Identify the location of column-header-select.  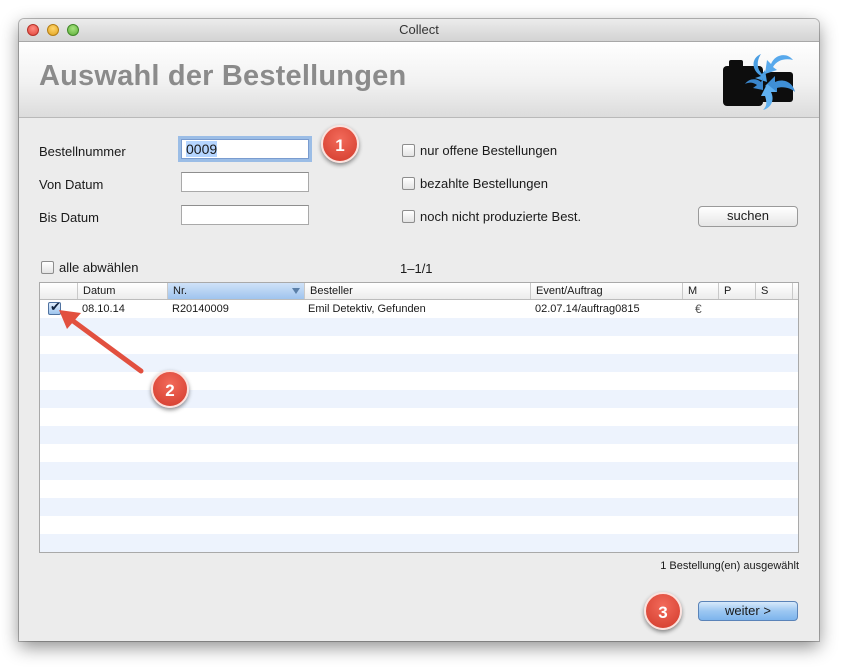
(58, 291).